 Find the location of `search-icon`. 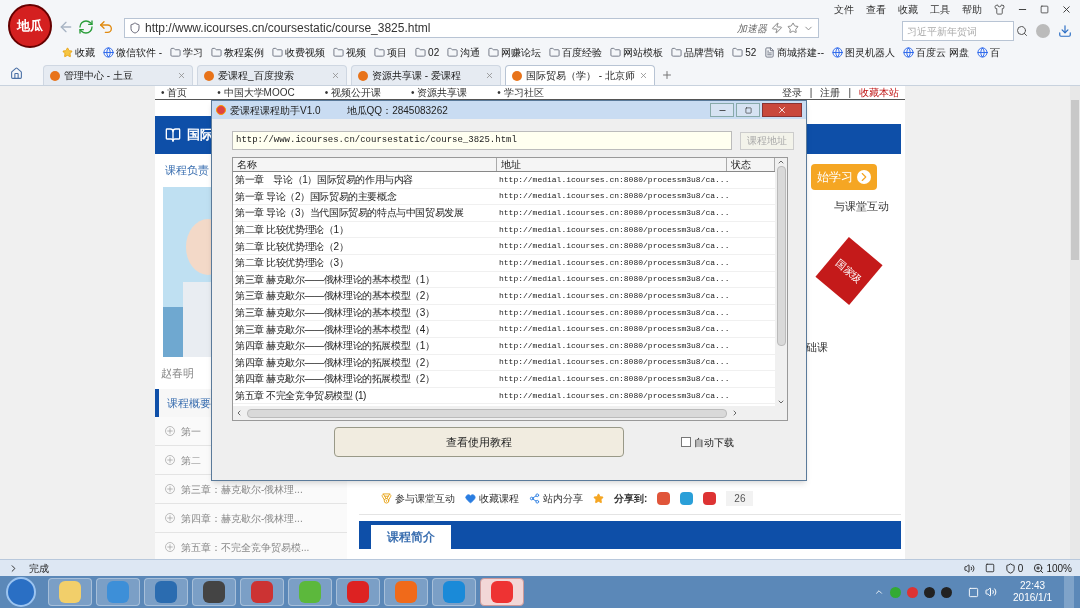

search-icon is located at coordinates (1022, 31).